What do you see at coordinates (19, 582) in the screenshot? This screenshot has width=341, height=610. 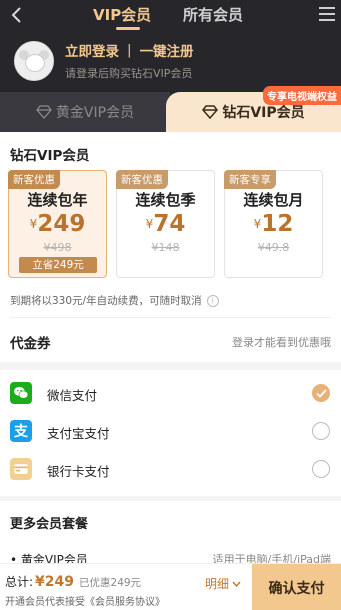 I see `total-label: 总计:` at bounding box center [19, 582].